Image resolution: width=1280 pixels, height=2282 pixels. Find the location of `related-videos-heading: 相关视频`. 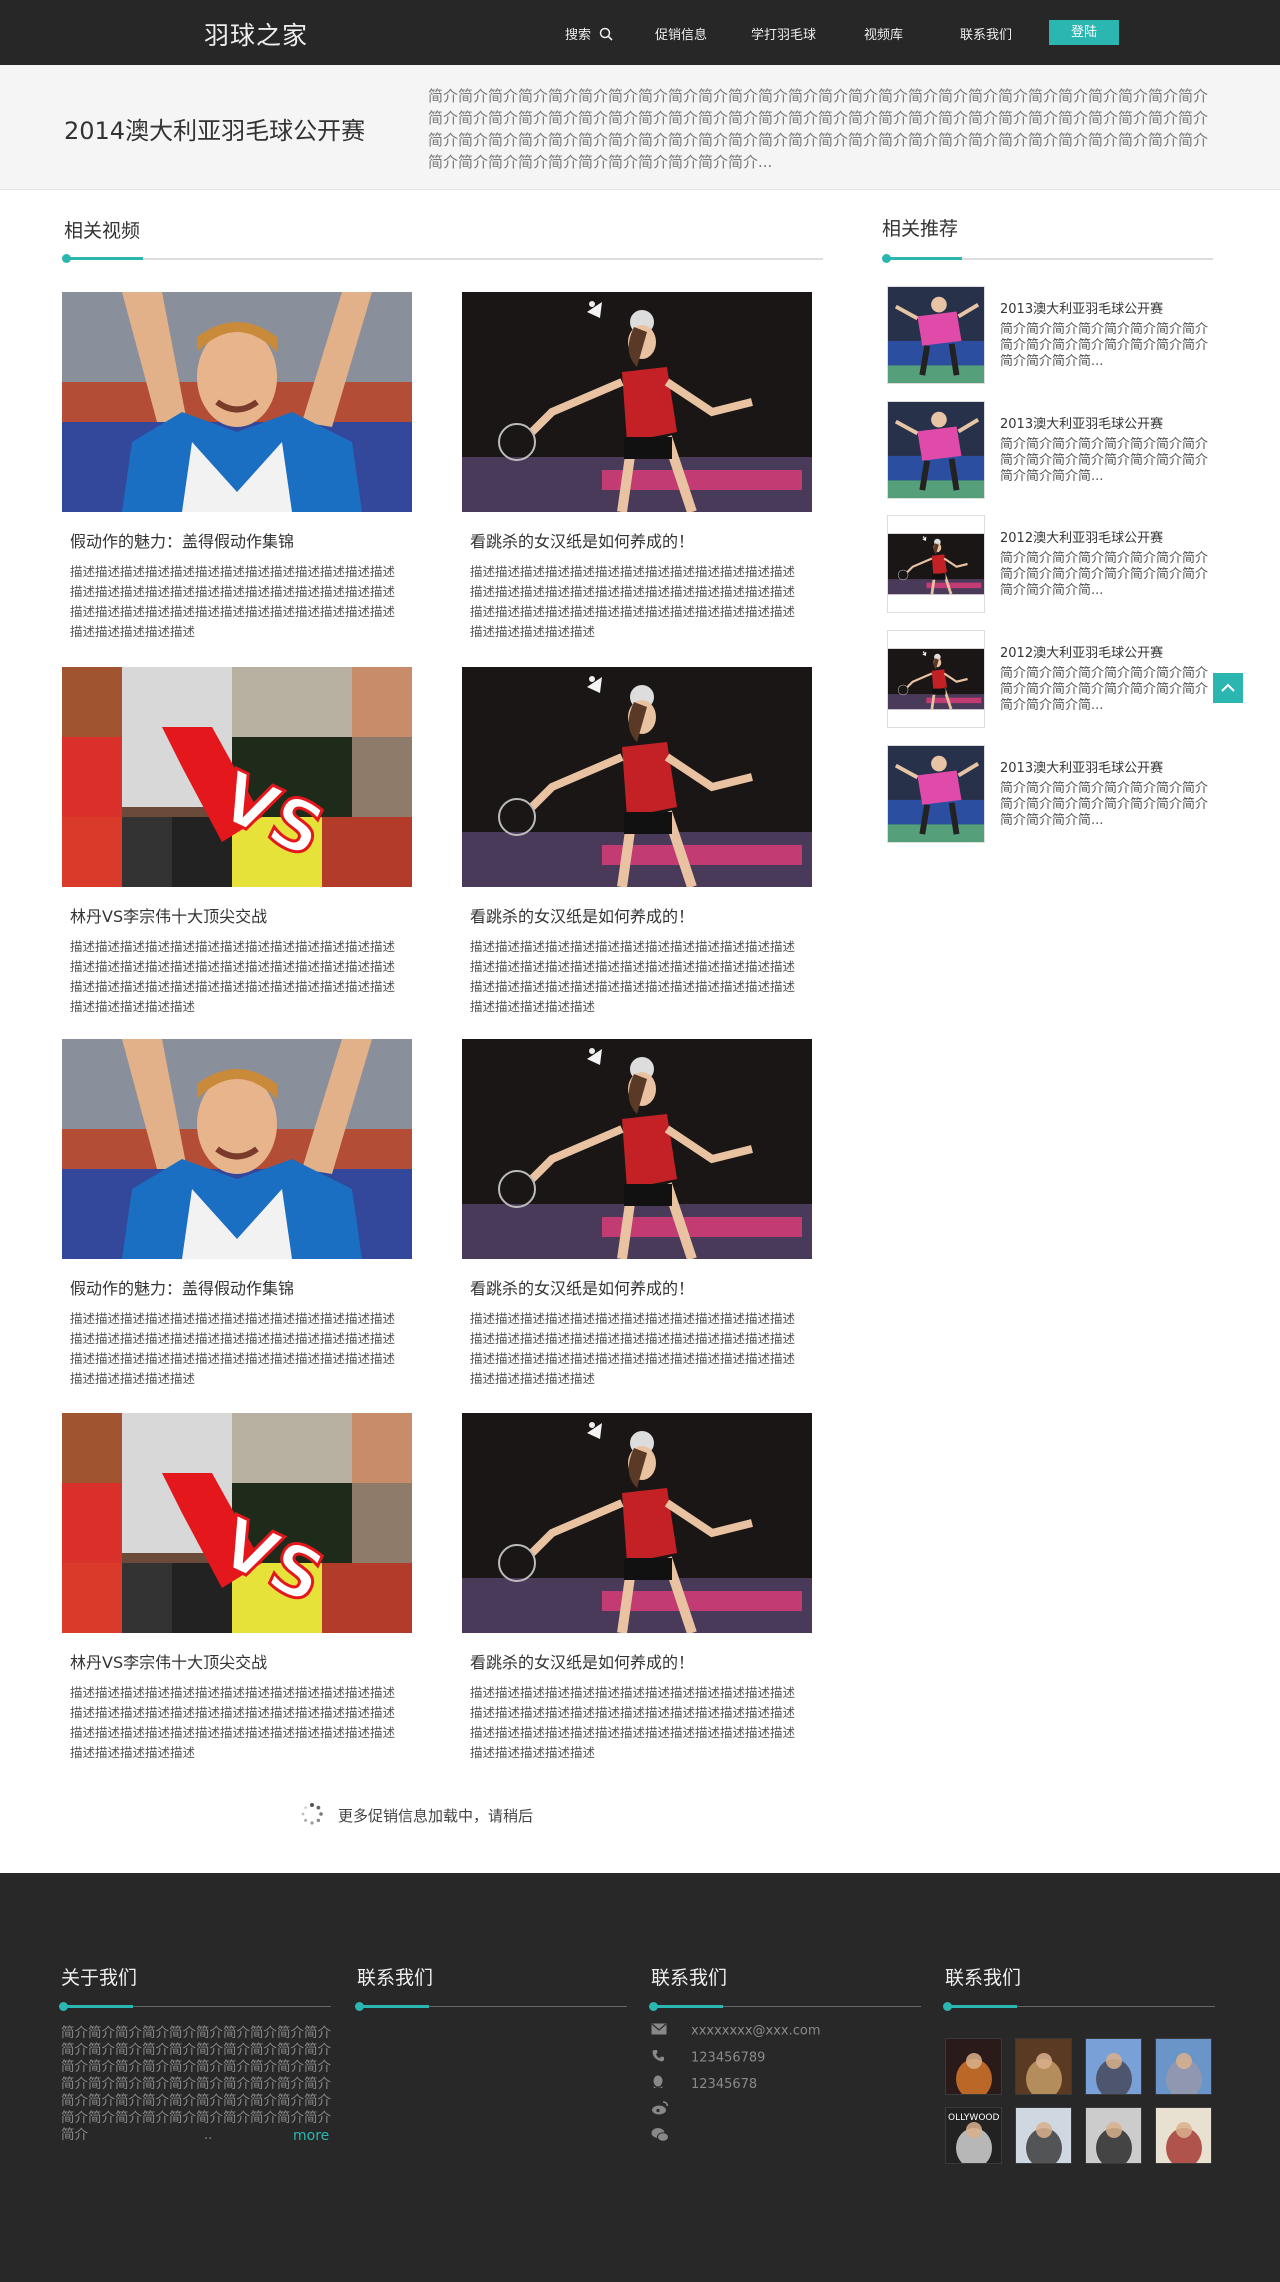

related-videos-heading: 相关视频 is located at coordinates (102, 231).